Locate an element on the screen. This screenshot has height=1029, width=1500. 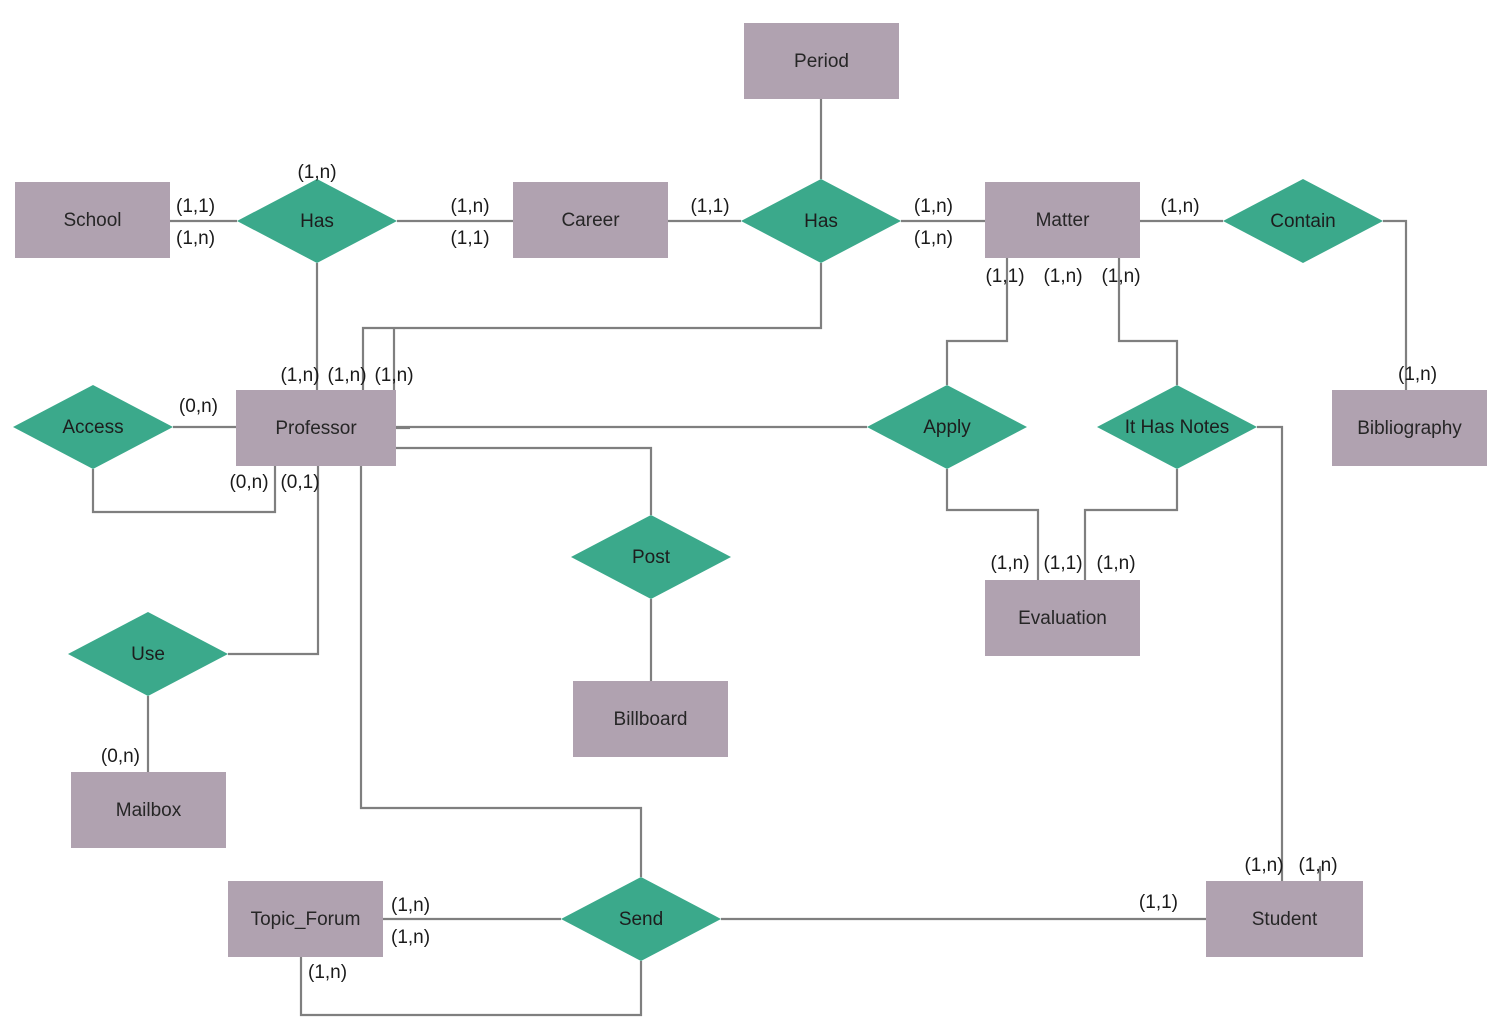
entity-matter: Matter is located at coordinates (1062, 220).